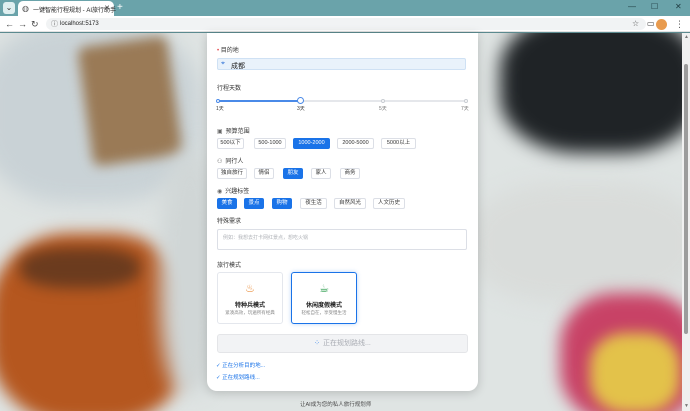 Image resolution: width=690 pixels, height=411 pixels. What do you see at coordinates (220, 109) in the screenshot?
I see `days-tick: 1天` at bounding box center [220, 109].